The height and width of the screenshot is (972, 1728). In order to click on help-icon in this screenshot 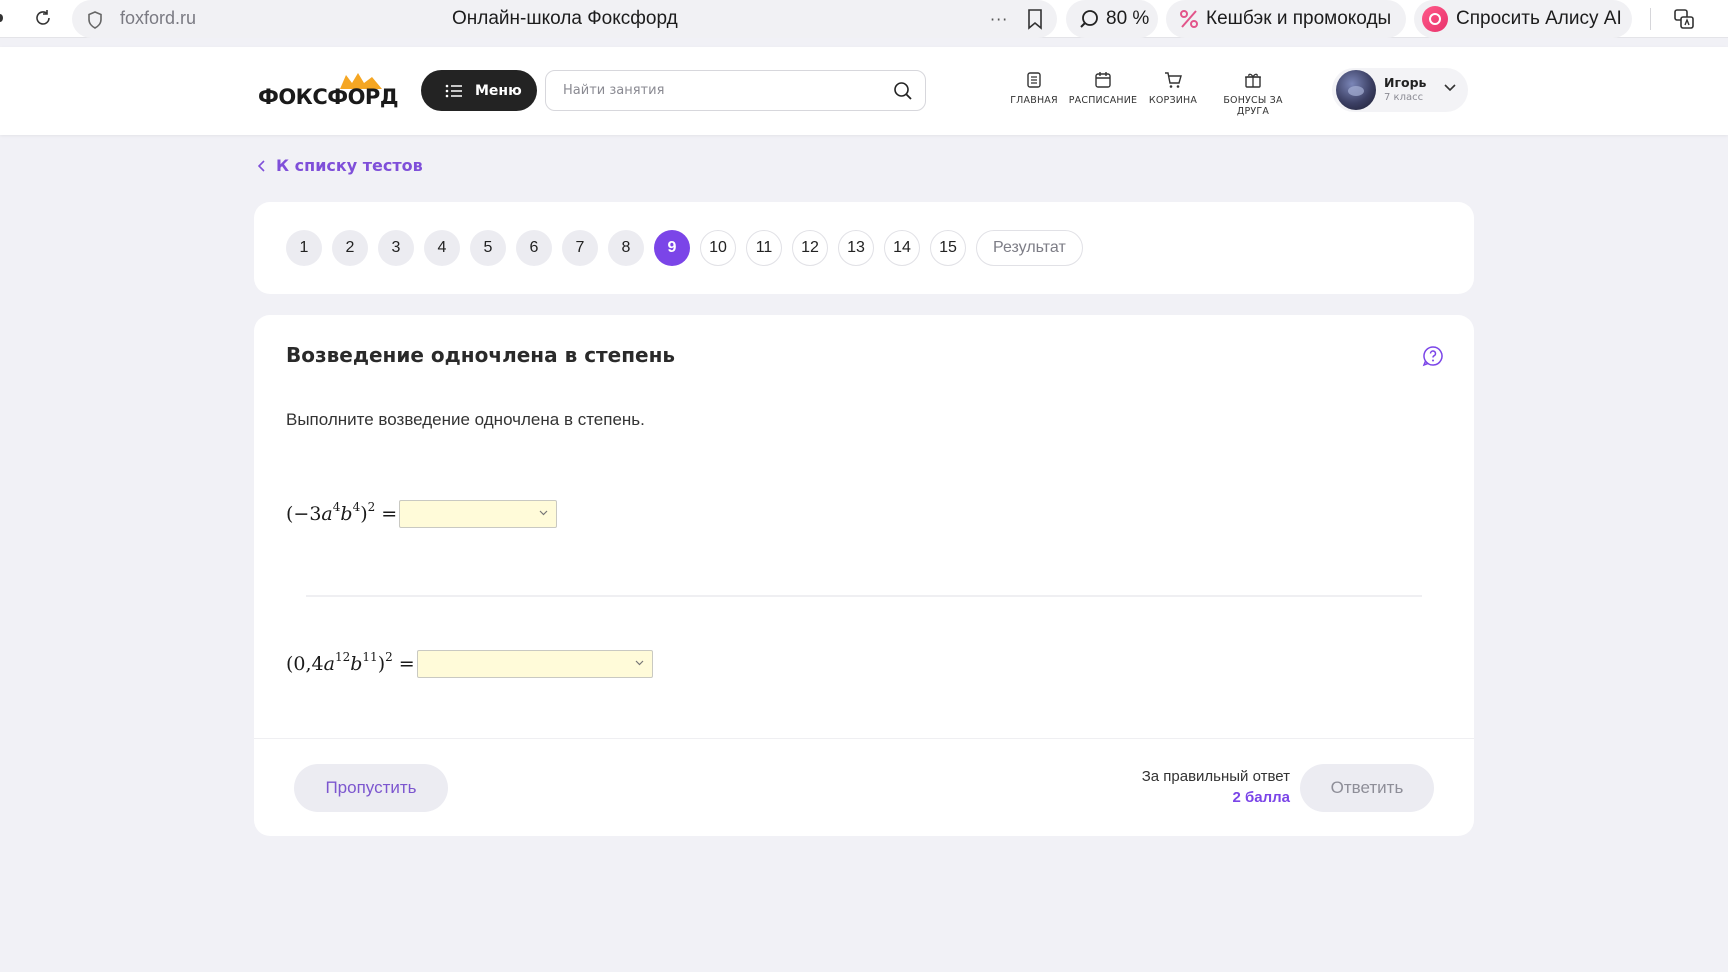, I will do `click(1433, 356)`.